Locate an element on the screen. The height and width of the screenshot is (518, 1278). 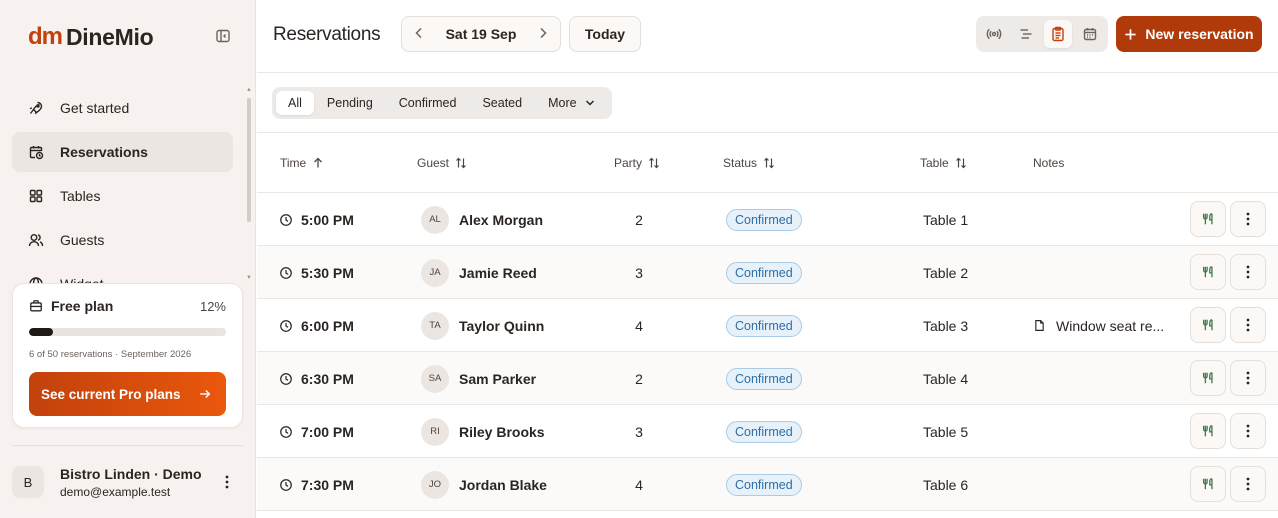
sidebar-divider is located at coordinates (127, 445).